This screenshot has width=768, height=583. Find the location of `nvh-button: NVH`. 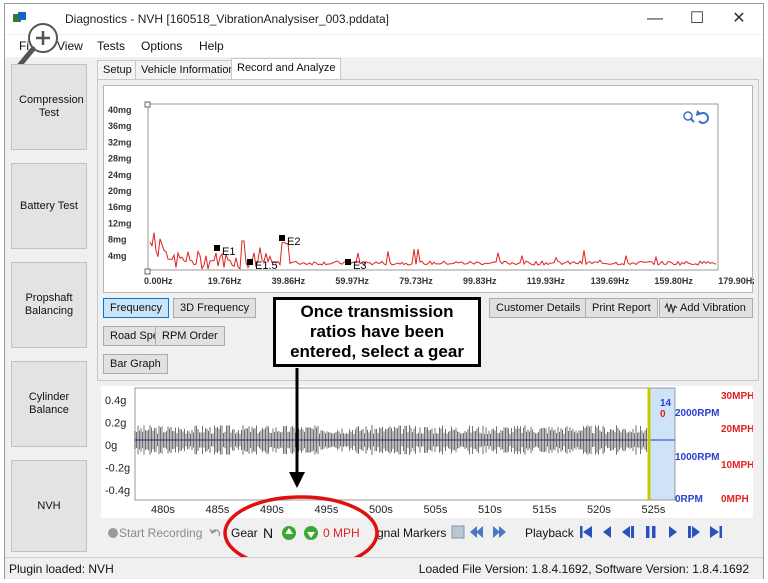

nvh-button: NVH is located at coordinates (49, 506).